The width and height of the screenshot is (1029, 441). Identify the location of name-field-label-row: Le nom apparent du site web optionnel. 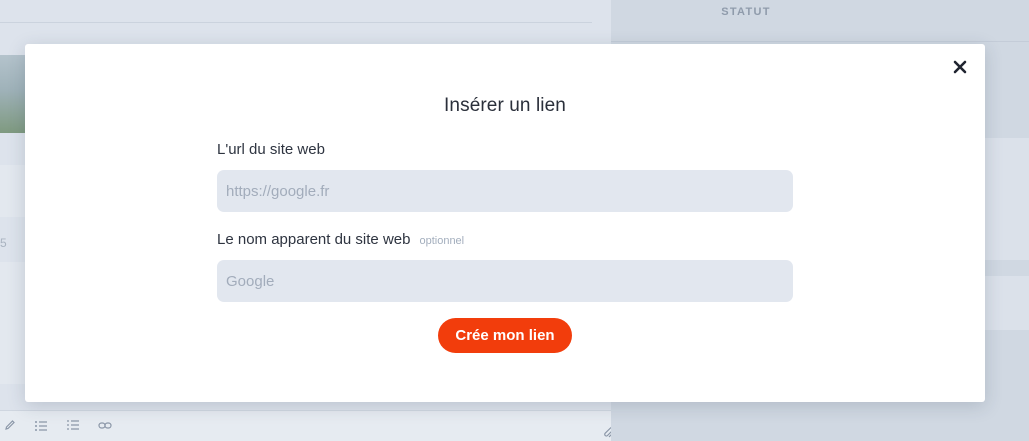
(340, 239).